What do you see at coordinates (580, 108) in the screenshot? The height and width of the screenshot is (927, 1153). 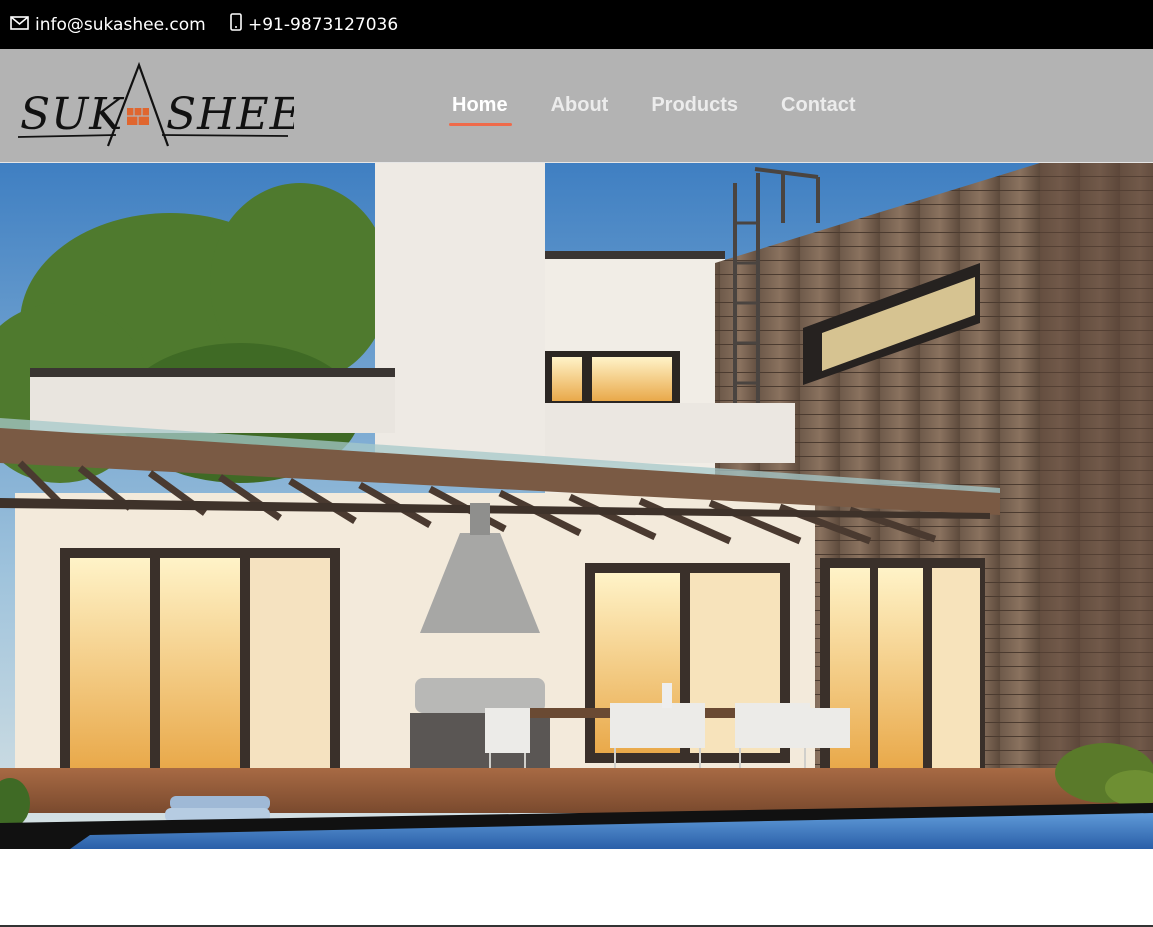 I see `nav-about: About` at bounding box center [580, 108].